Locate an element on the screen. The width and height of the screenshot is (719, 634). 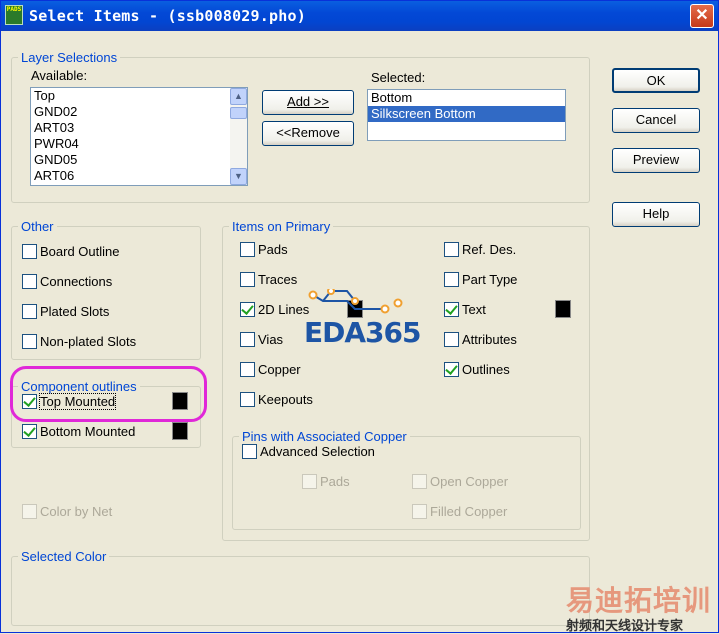
non-plated-slots-label: Non-plated Slots is located at coordinates (88, 341).